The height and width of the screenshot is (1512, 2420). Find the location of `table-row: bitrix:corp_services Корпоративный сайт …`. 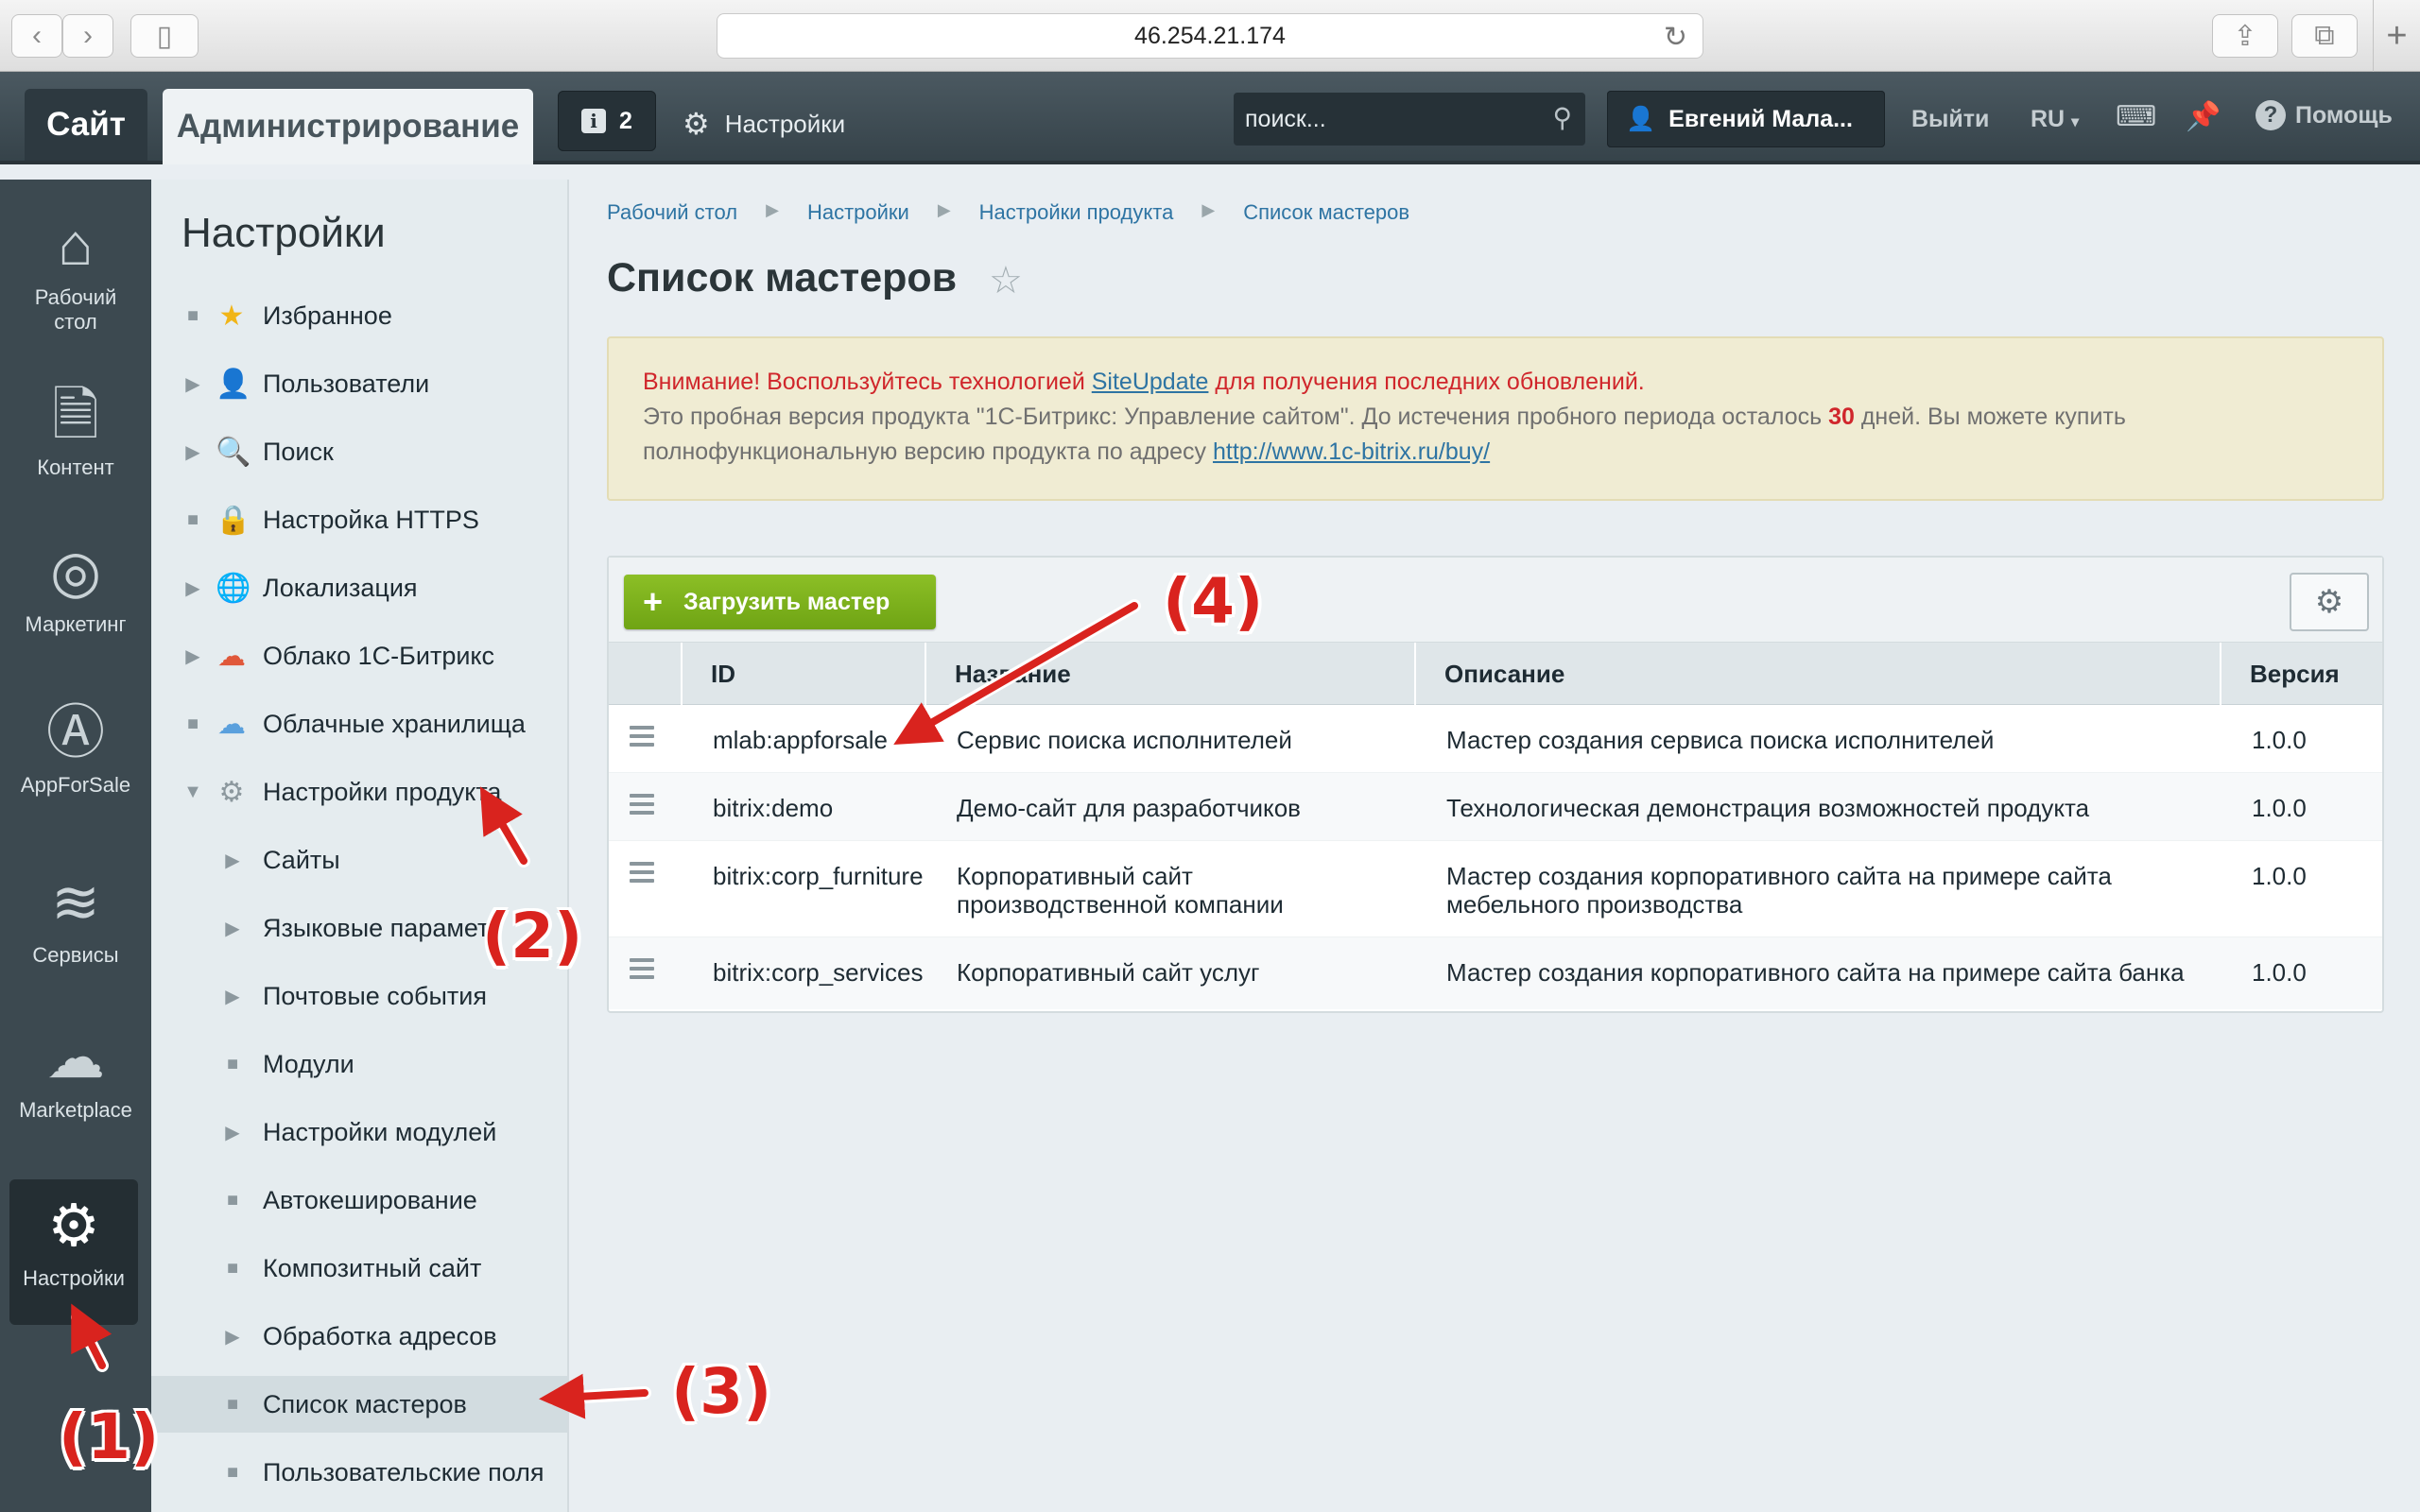

table-row: bitrix:corp_services Корпоративный сайт … is located at coordinates (1495, 973).